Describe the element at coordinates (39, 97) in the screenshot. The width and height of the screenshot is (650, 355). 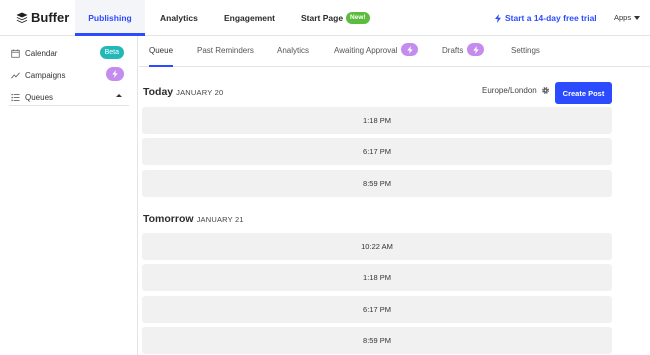
I see `sidebar-item-label: Queues` at that location.